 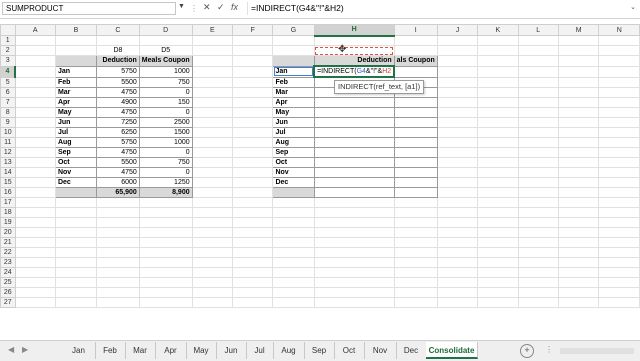 I want to click on cancel-icon: ✕, so click(x=207, y=7).